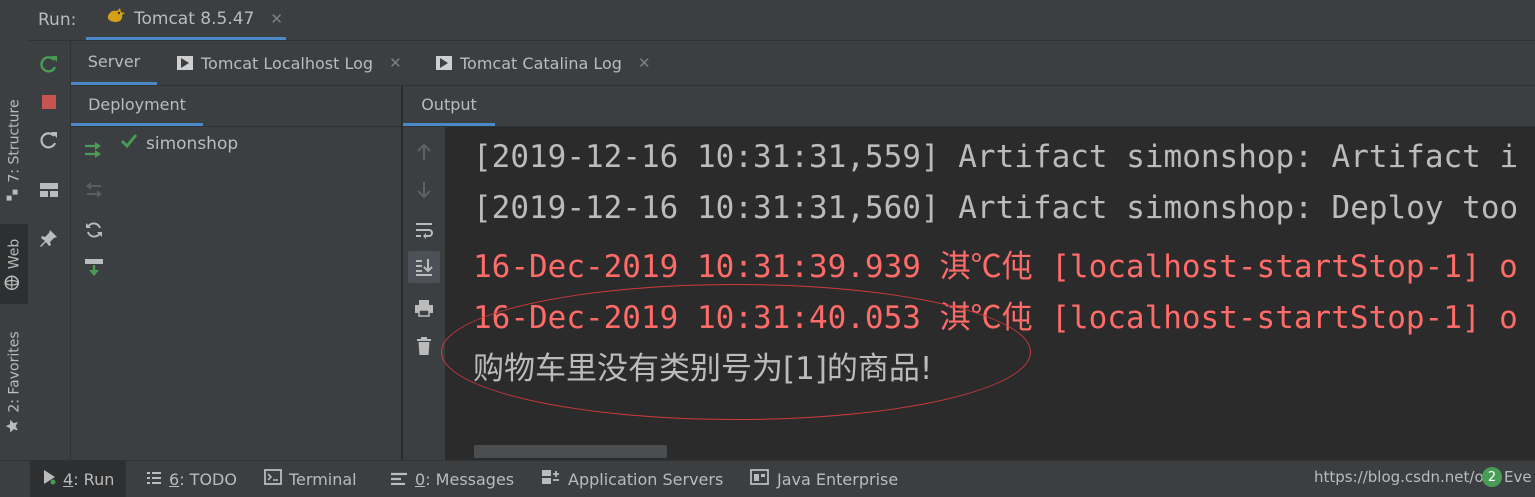 This screenshot has height=497, width=1535. I want to click on deploy-icon, so click(94, 150).